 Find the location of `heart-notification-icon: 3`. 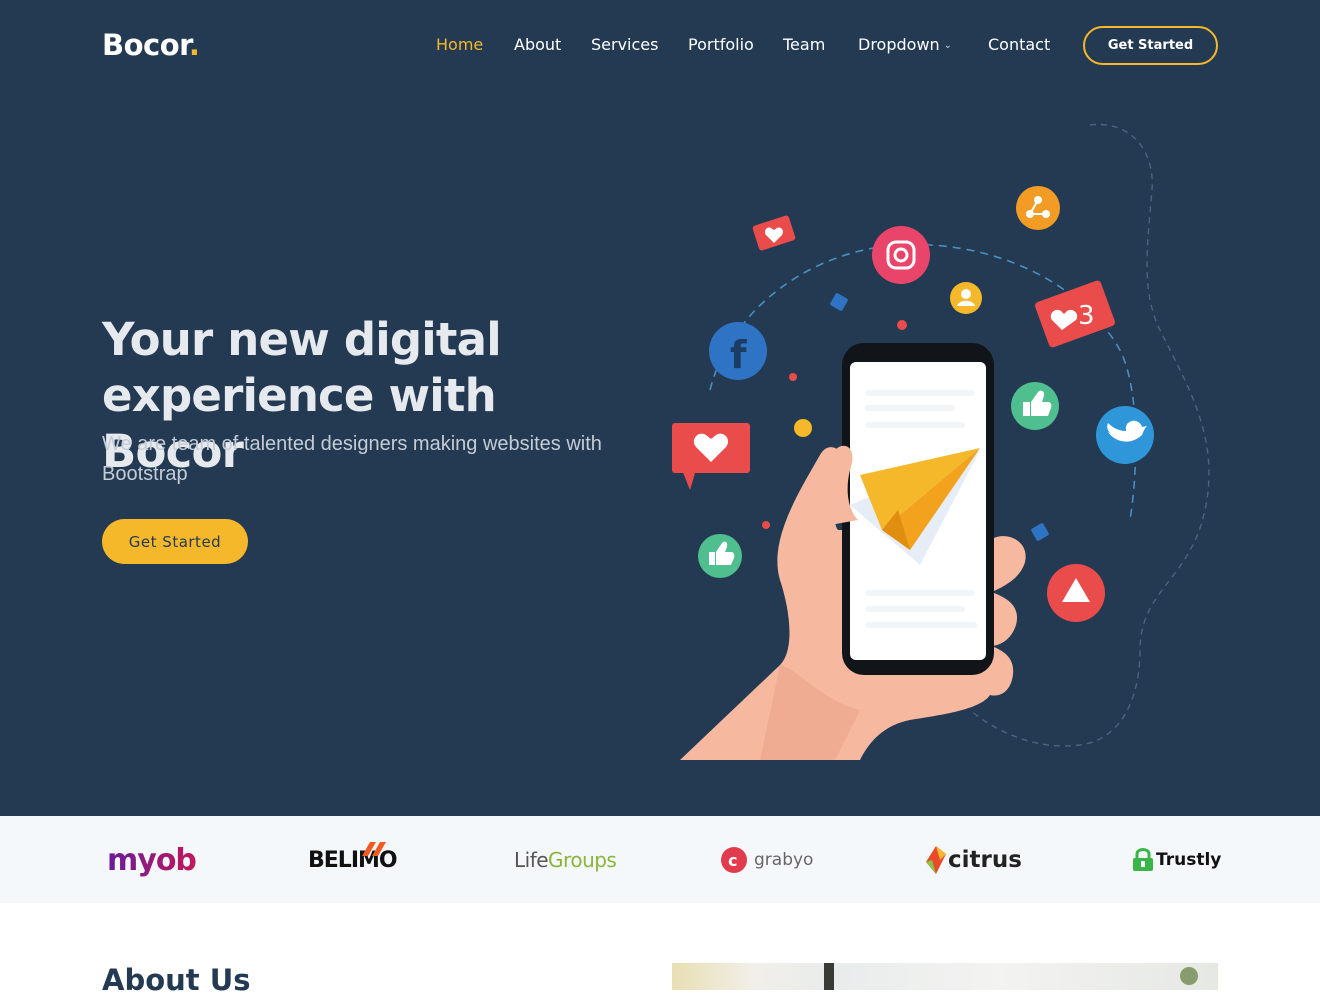

heart-notification-icon: 3 is located at coordinates (1075, 314).